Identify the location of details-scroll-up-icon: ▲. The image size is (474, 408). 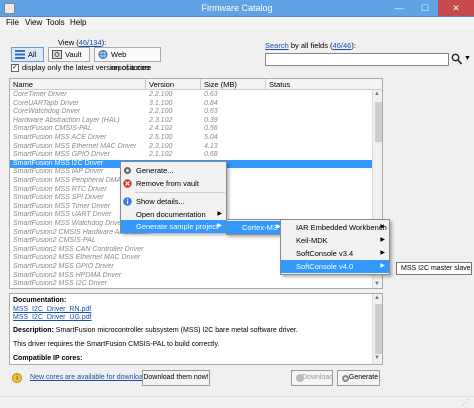
(377, 298).